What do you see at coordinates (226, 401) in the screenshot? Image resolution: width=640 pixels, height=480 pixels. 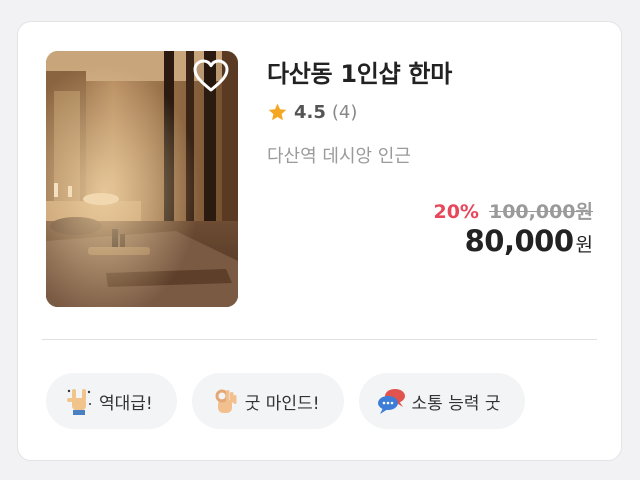 I see `ok-hand-emoji-icon` at bounding box center [226, 401].